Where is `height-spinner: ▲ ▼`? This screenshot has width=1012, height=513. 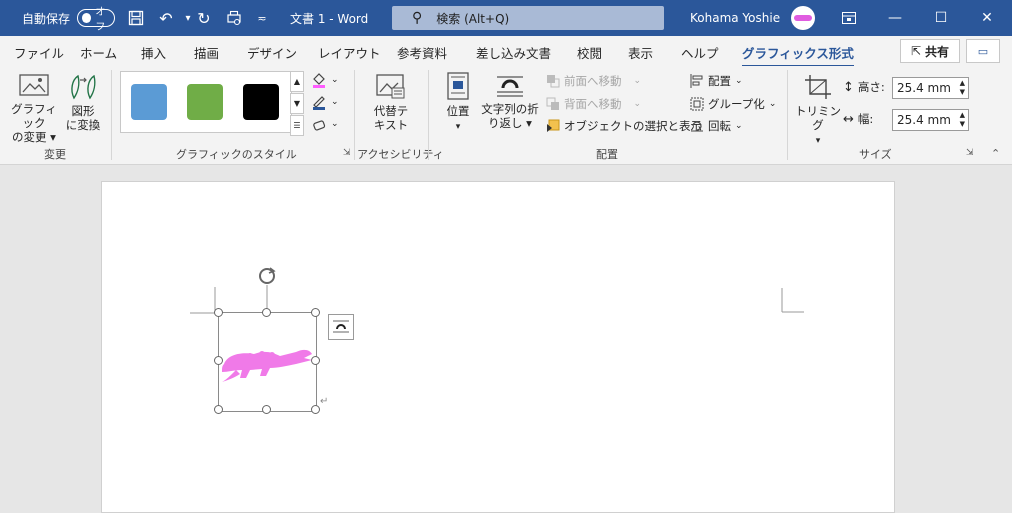 height-spinner: ▲ ▼ is located at coordinates (962, 88).